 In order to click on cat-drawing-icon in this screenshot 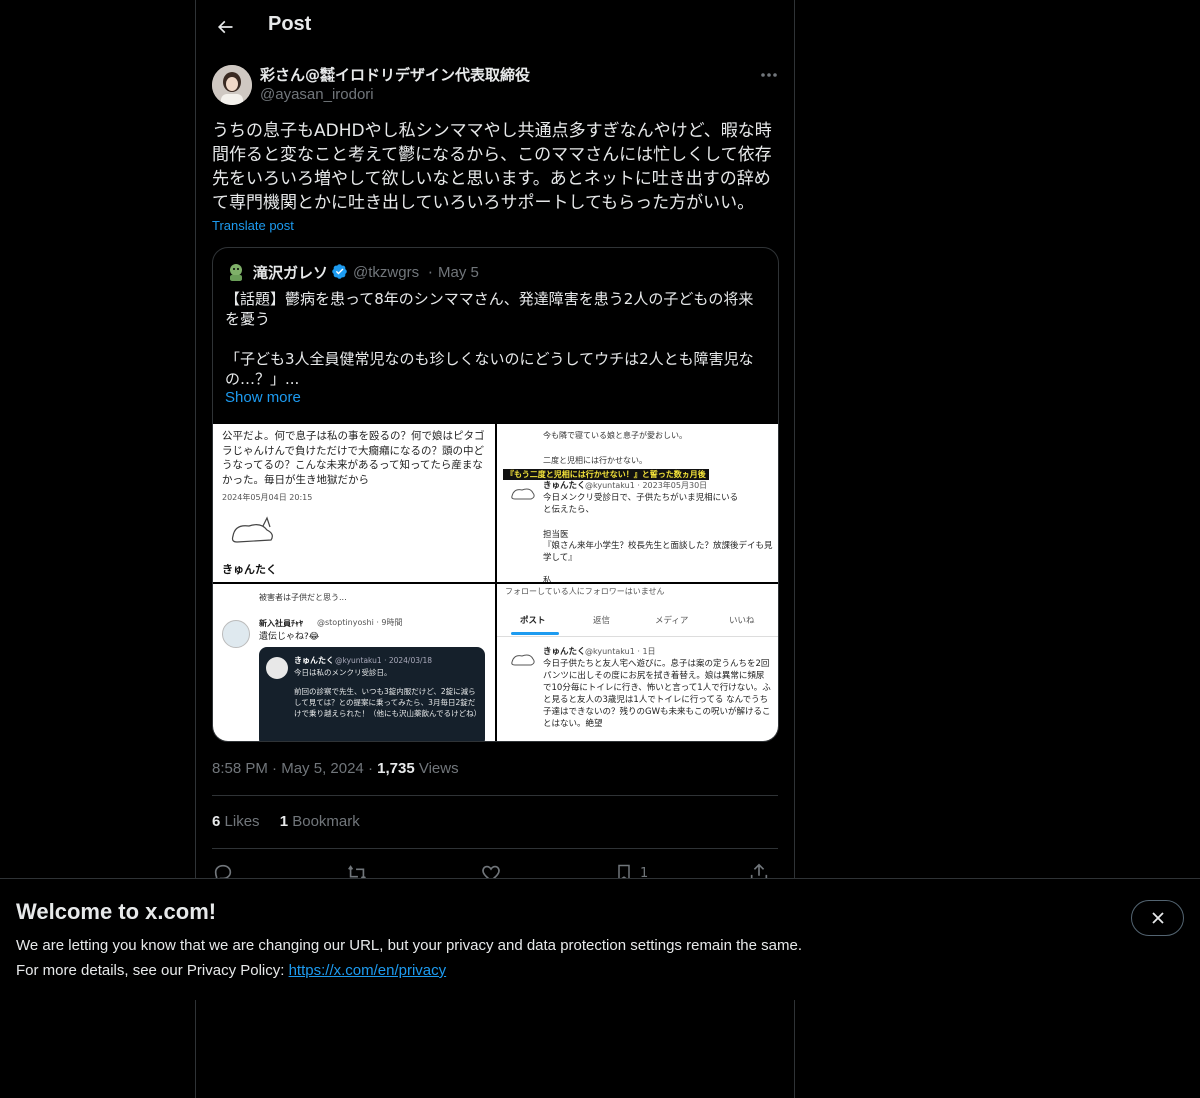, I will do `click(252, 529)`.